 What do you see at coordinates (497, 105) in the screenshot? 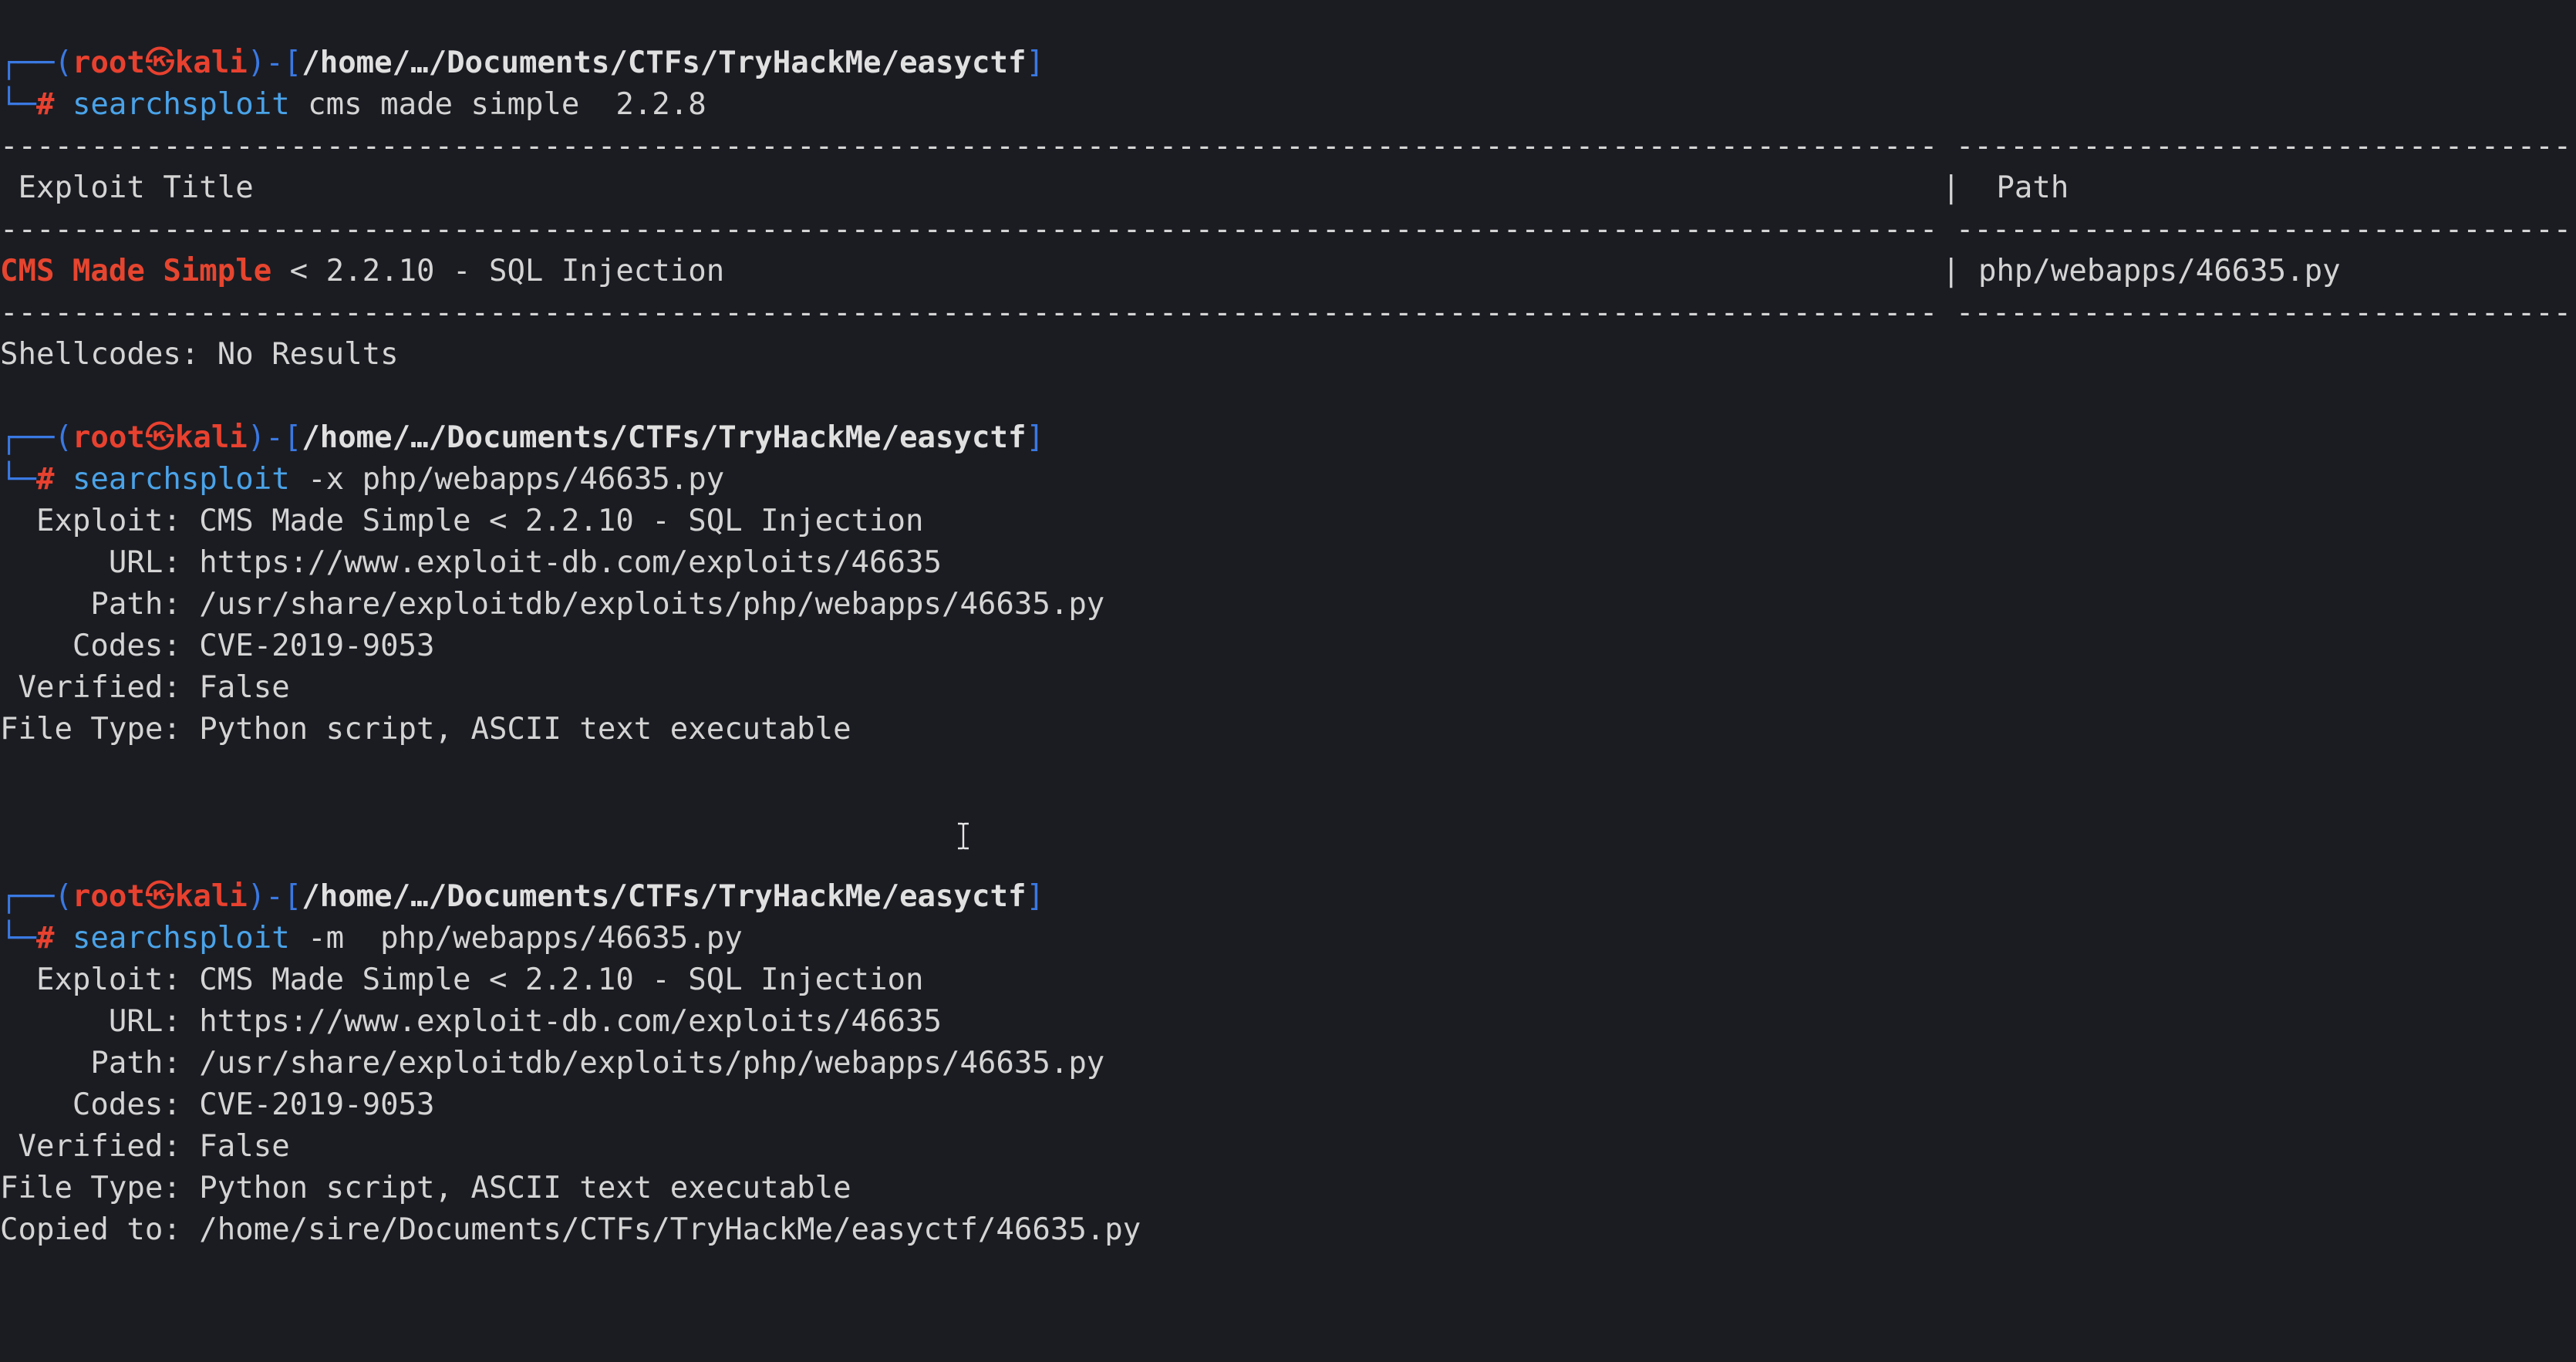
I see `command-args: cms made simple 2.2.8` at bounding box center [497, 105].